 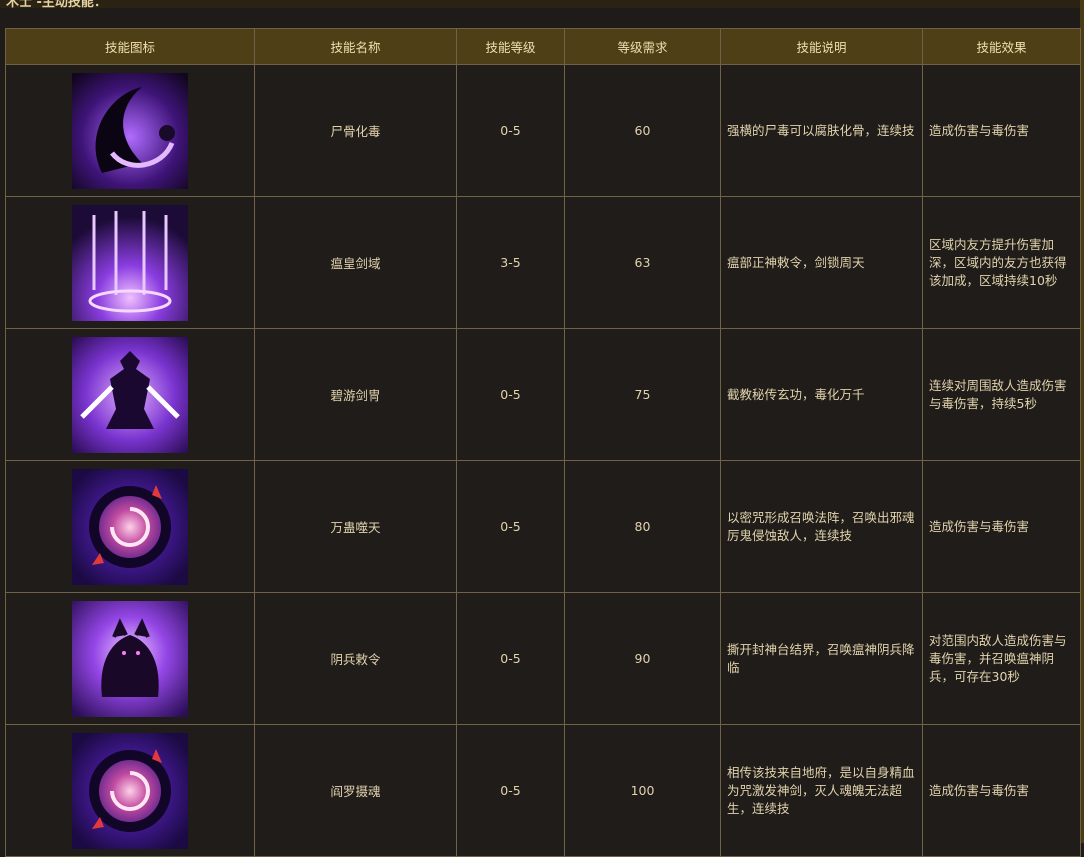 I want to click on level-requirement: 80, so click(x=642, y=526).